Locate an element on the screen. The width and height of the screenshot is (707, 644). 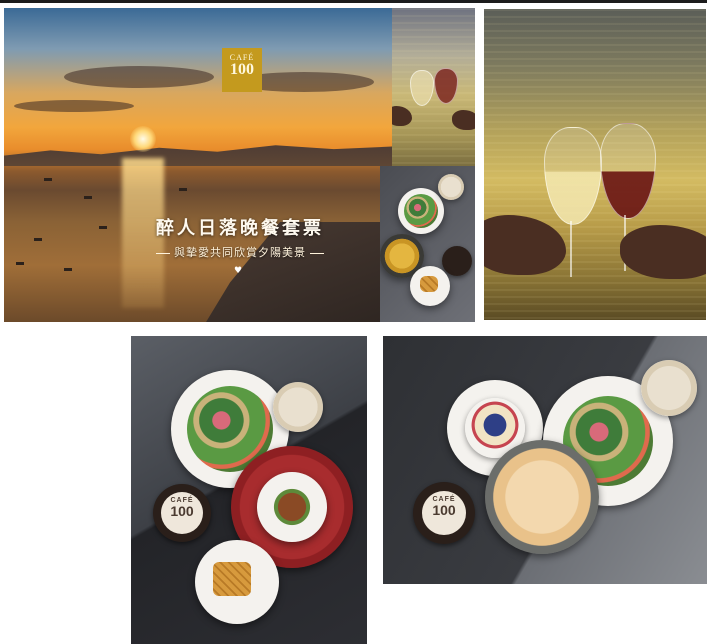
promo-subheadline: 與摯愛共同欣賞夕陽美景 is located at coordinates (240, 252).